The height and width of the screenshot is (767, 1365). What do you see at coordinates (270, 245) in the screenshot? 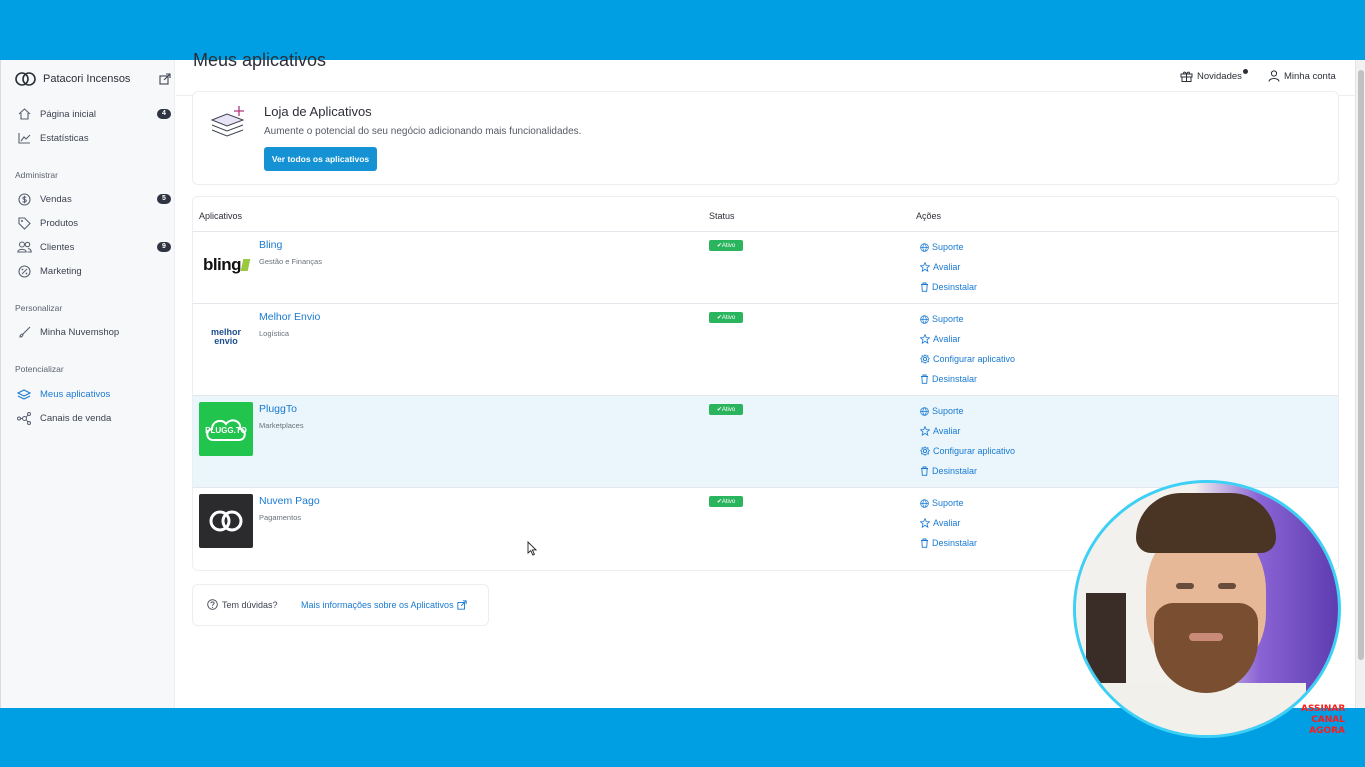
I see `app-name-link: Bling` at bounding box center [270, 245].